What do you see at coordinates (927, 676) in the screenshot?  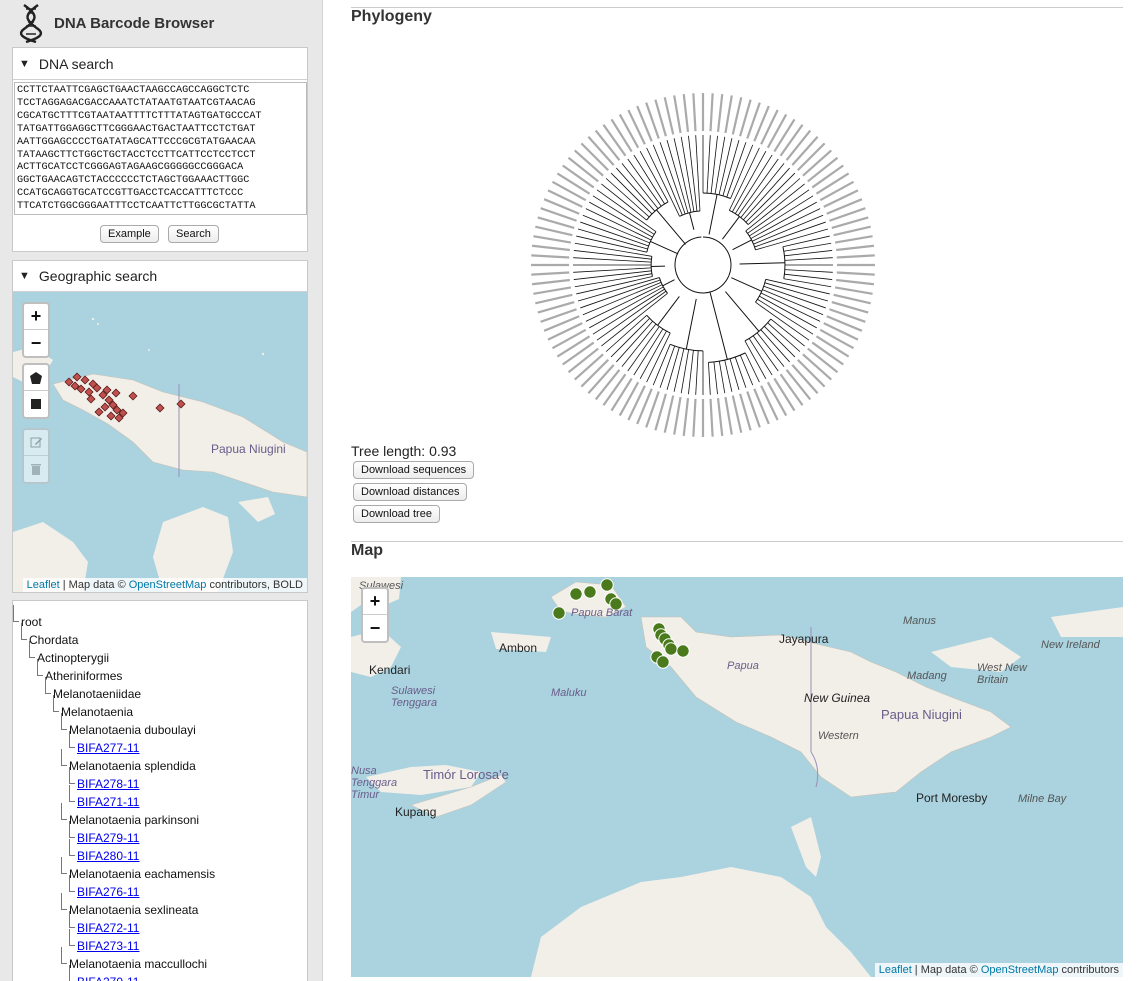 I see `map-label: Madang` at bounding box center [927, 676].